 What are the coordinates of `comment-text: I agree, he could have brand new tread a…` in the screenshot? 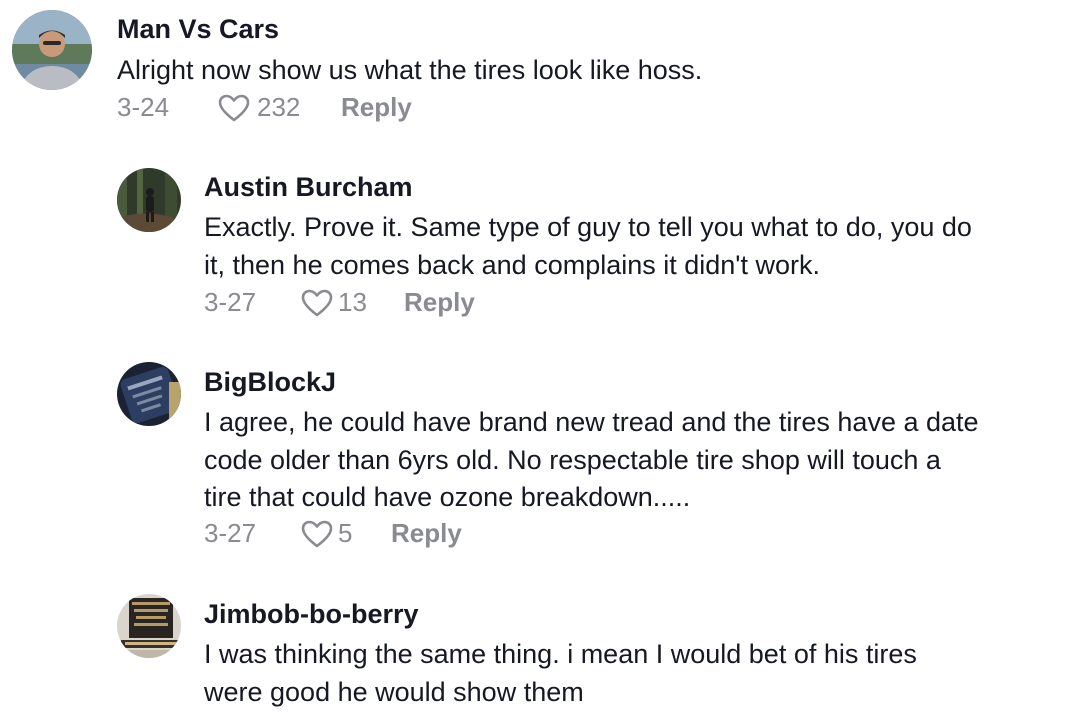 It's located at (591, 460).